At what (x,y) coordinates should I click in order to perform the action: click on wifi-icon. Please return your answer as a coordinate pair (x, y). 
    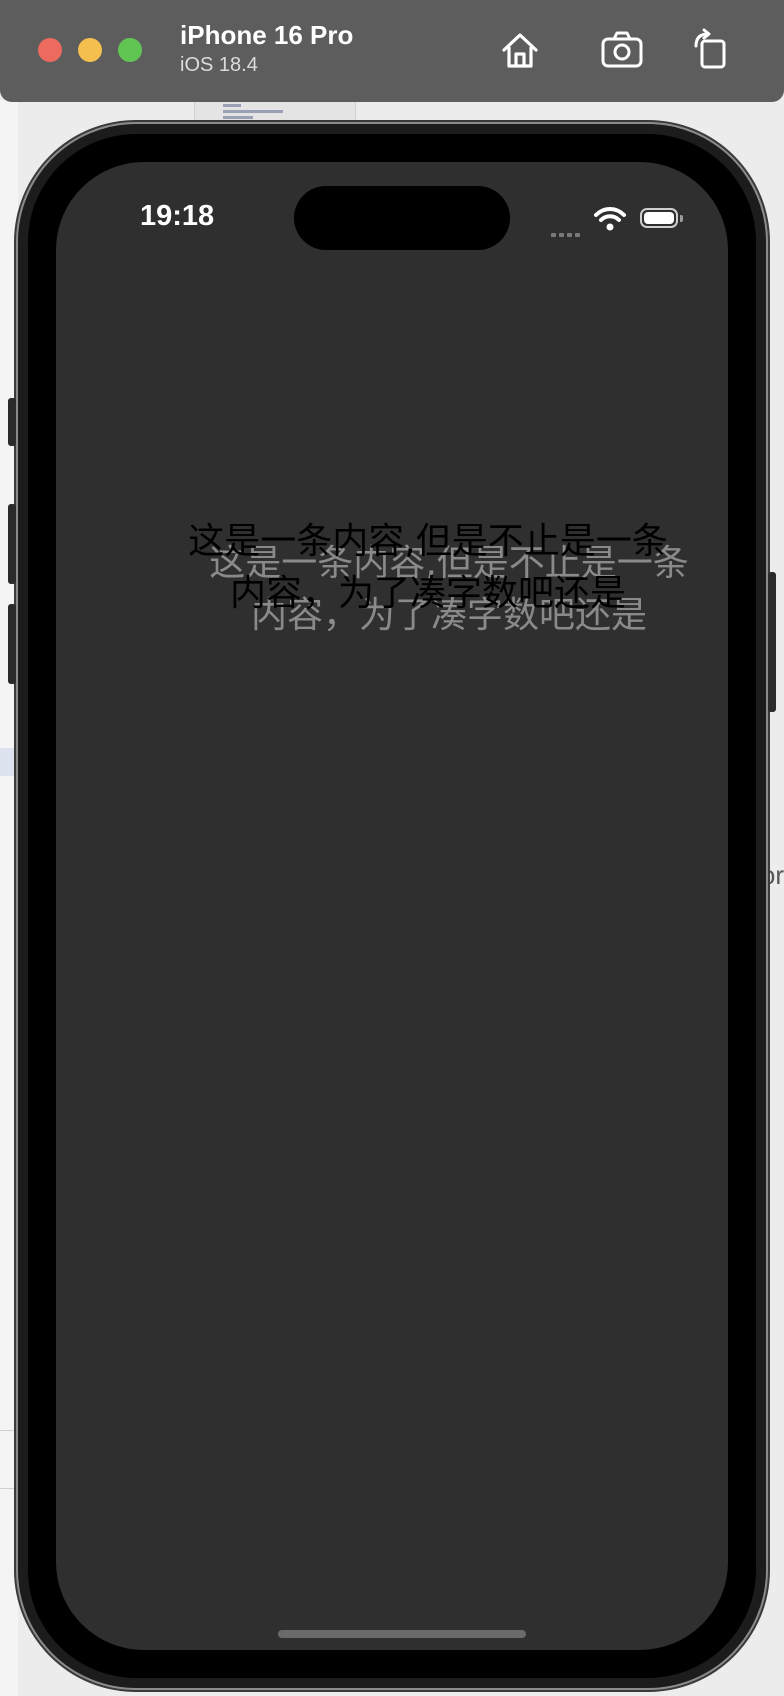
    Looking at the image, I should click on (610, 219).